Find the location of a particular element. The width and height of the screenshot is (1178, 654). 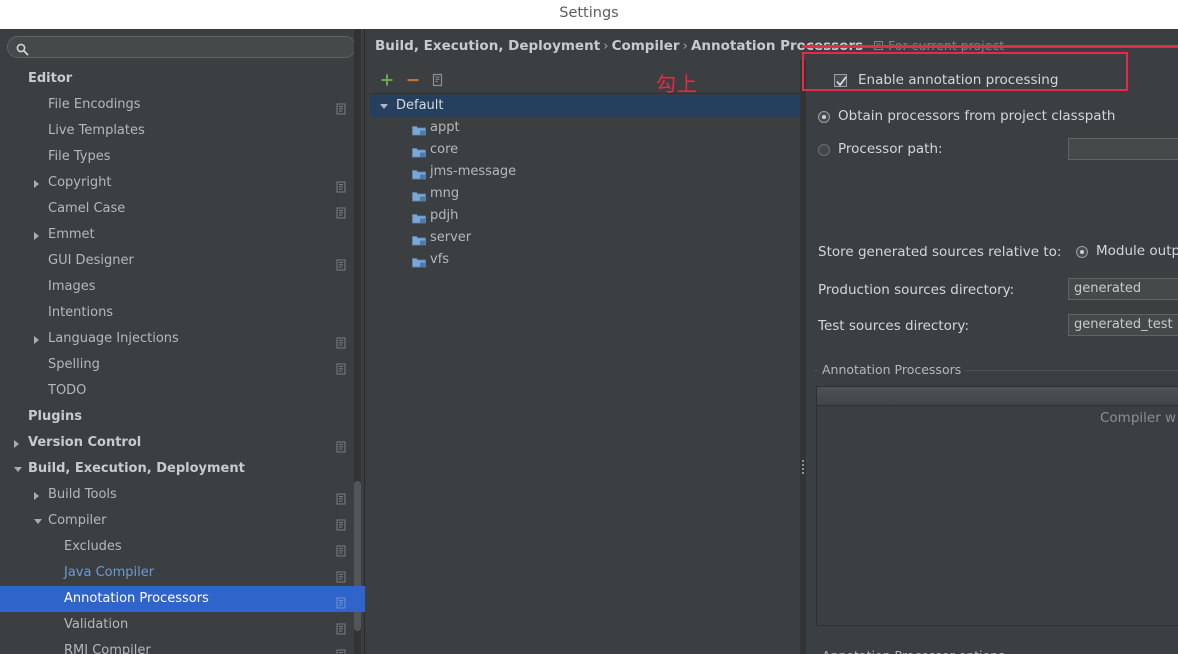

profile-row: Default is located at coordinates (585, 106).